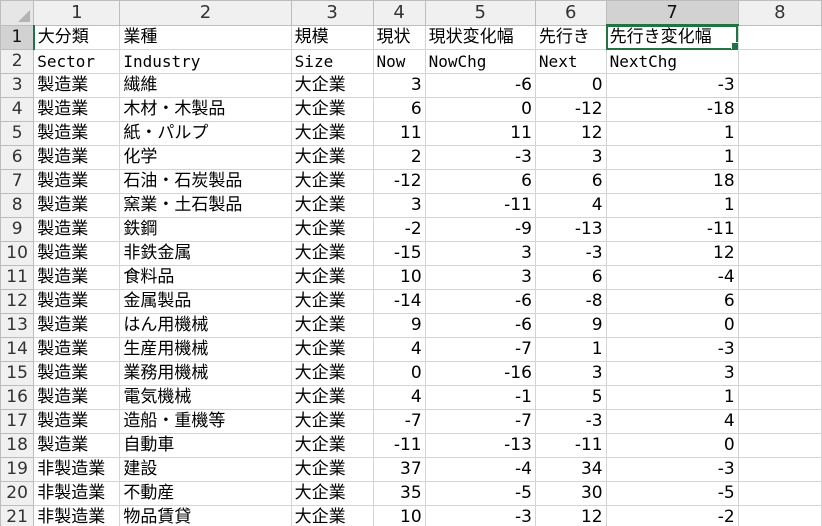  What do you see at coordinates (17, 301) in the screenshot?
I see `row-header-12: 12` at bounding box center [17, 301].